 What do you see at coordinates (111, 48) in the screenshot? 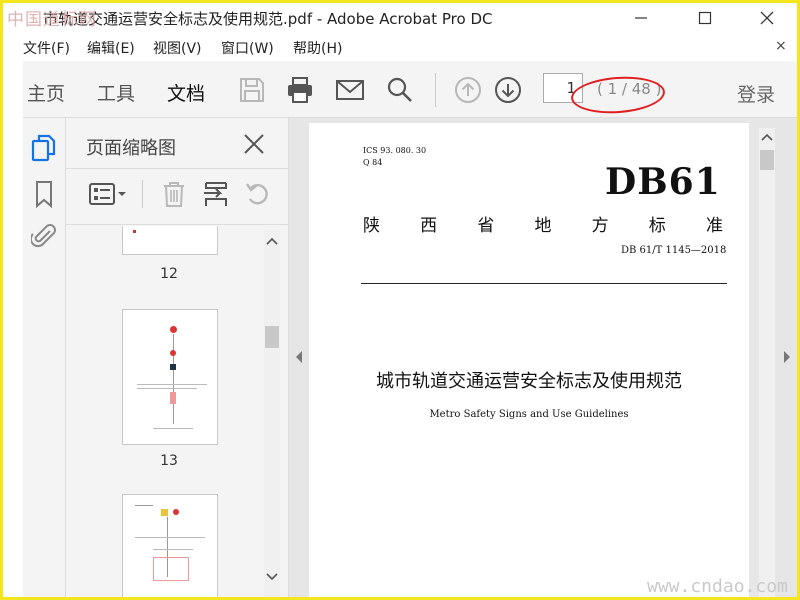
I see `menu-edit: 编辑(E)` at bounding box center [111, 48].